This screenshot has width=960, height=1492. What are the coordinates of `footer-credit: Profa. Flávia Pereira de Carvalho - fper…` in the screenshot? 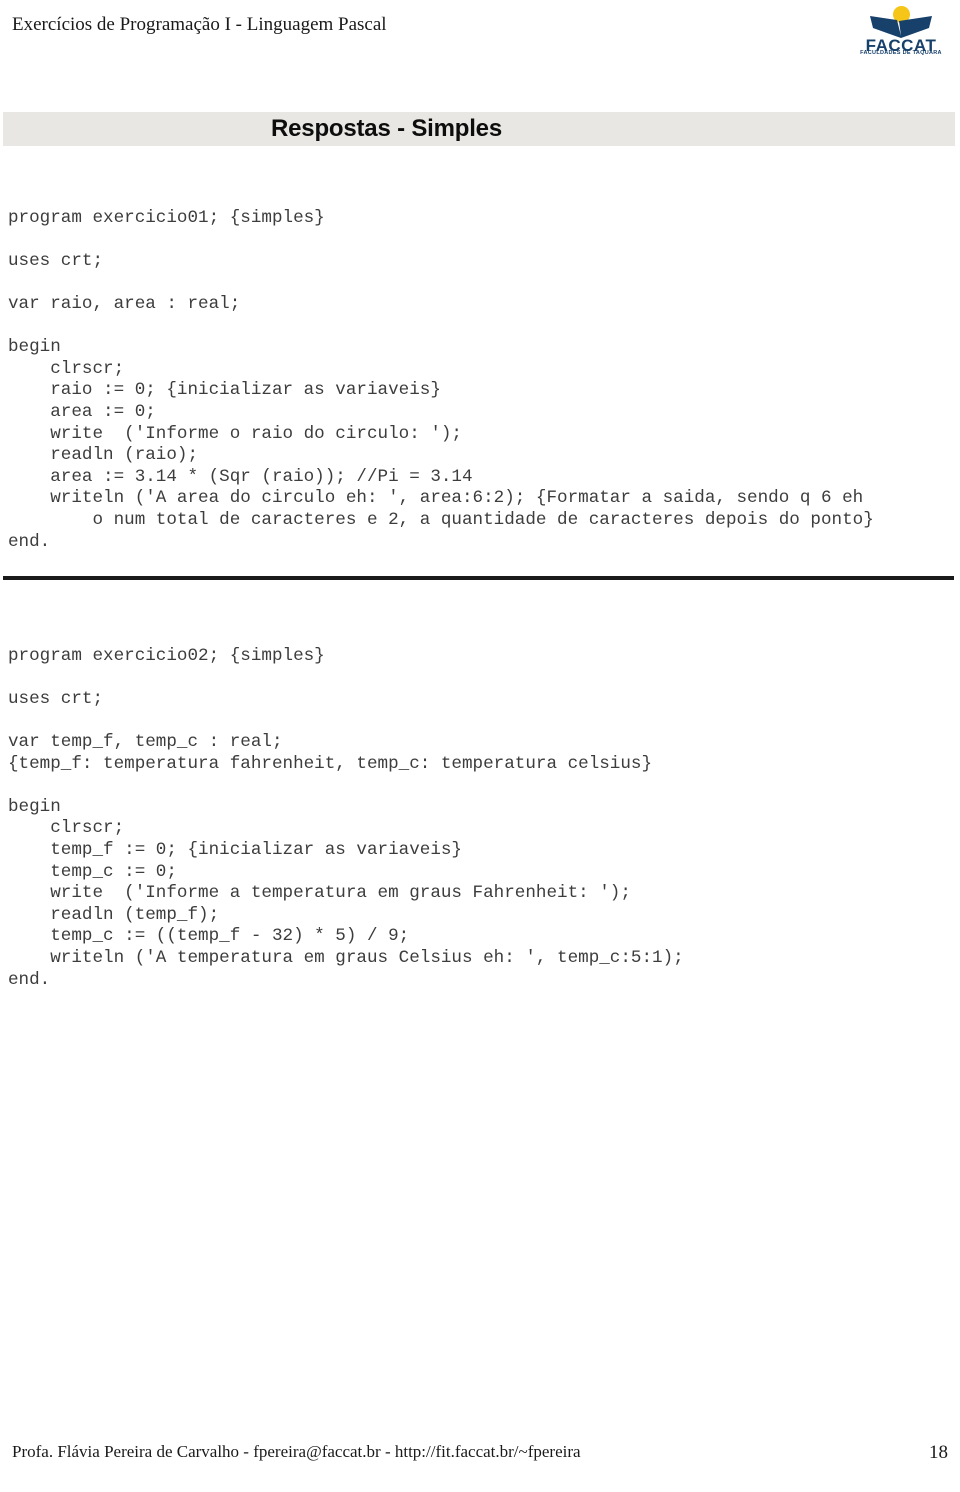 It's located at (296, 1451).